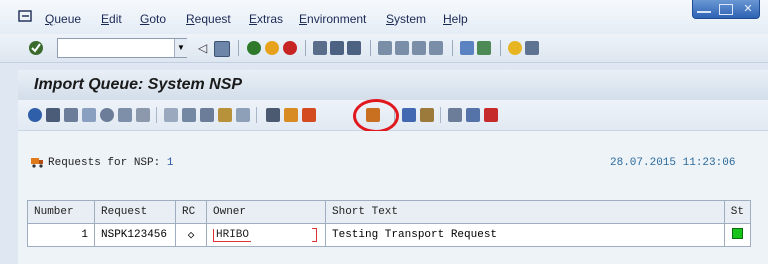 This screenshot has width=768, height=264. I want to click on save-icon, so click(222, 49).